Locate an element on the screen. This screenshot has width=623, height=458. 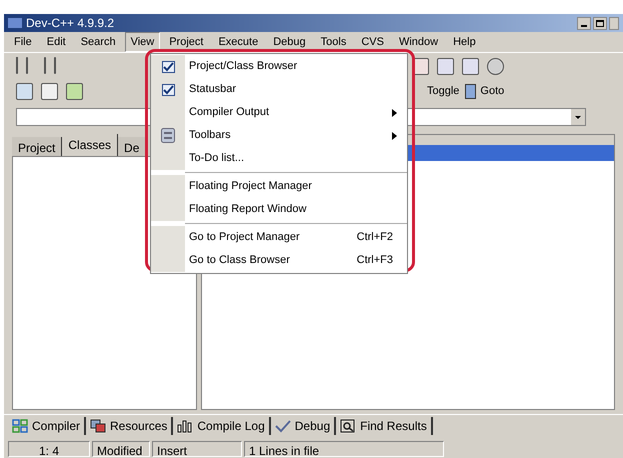
status-field: 1: 4 is located at coordinates (49, 449).